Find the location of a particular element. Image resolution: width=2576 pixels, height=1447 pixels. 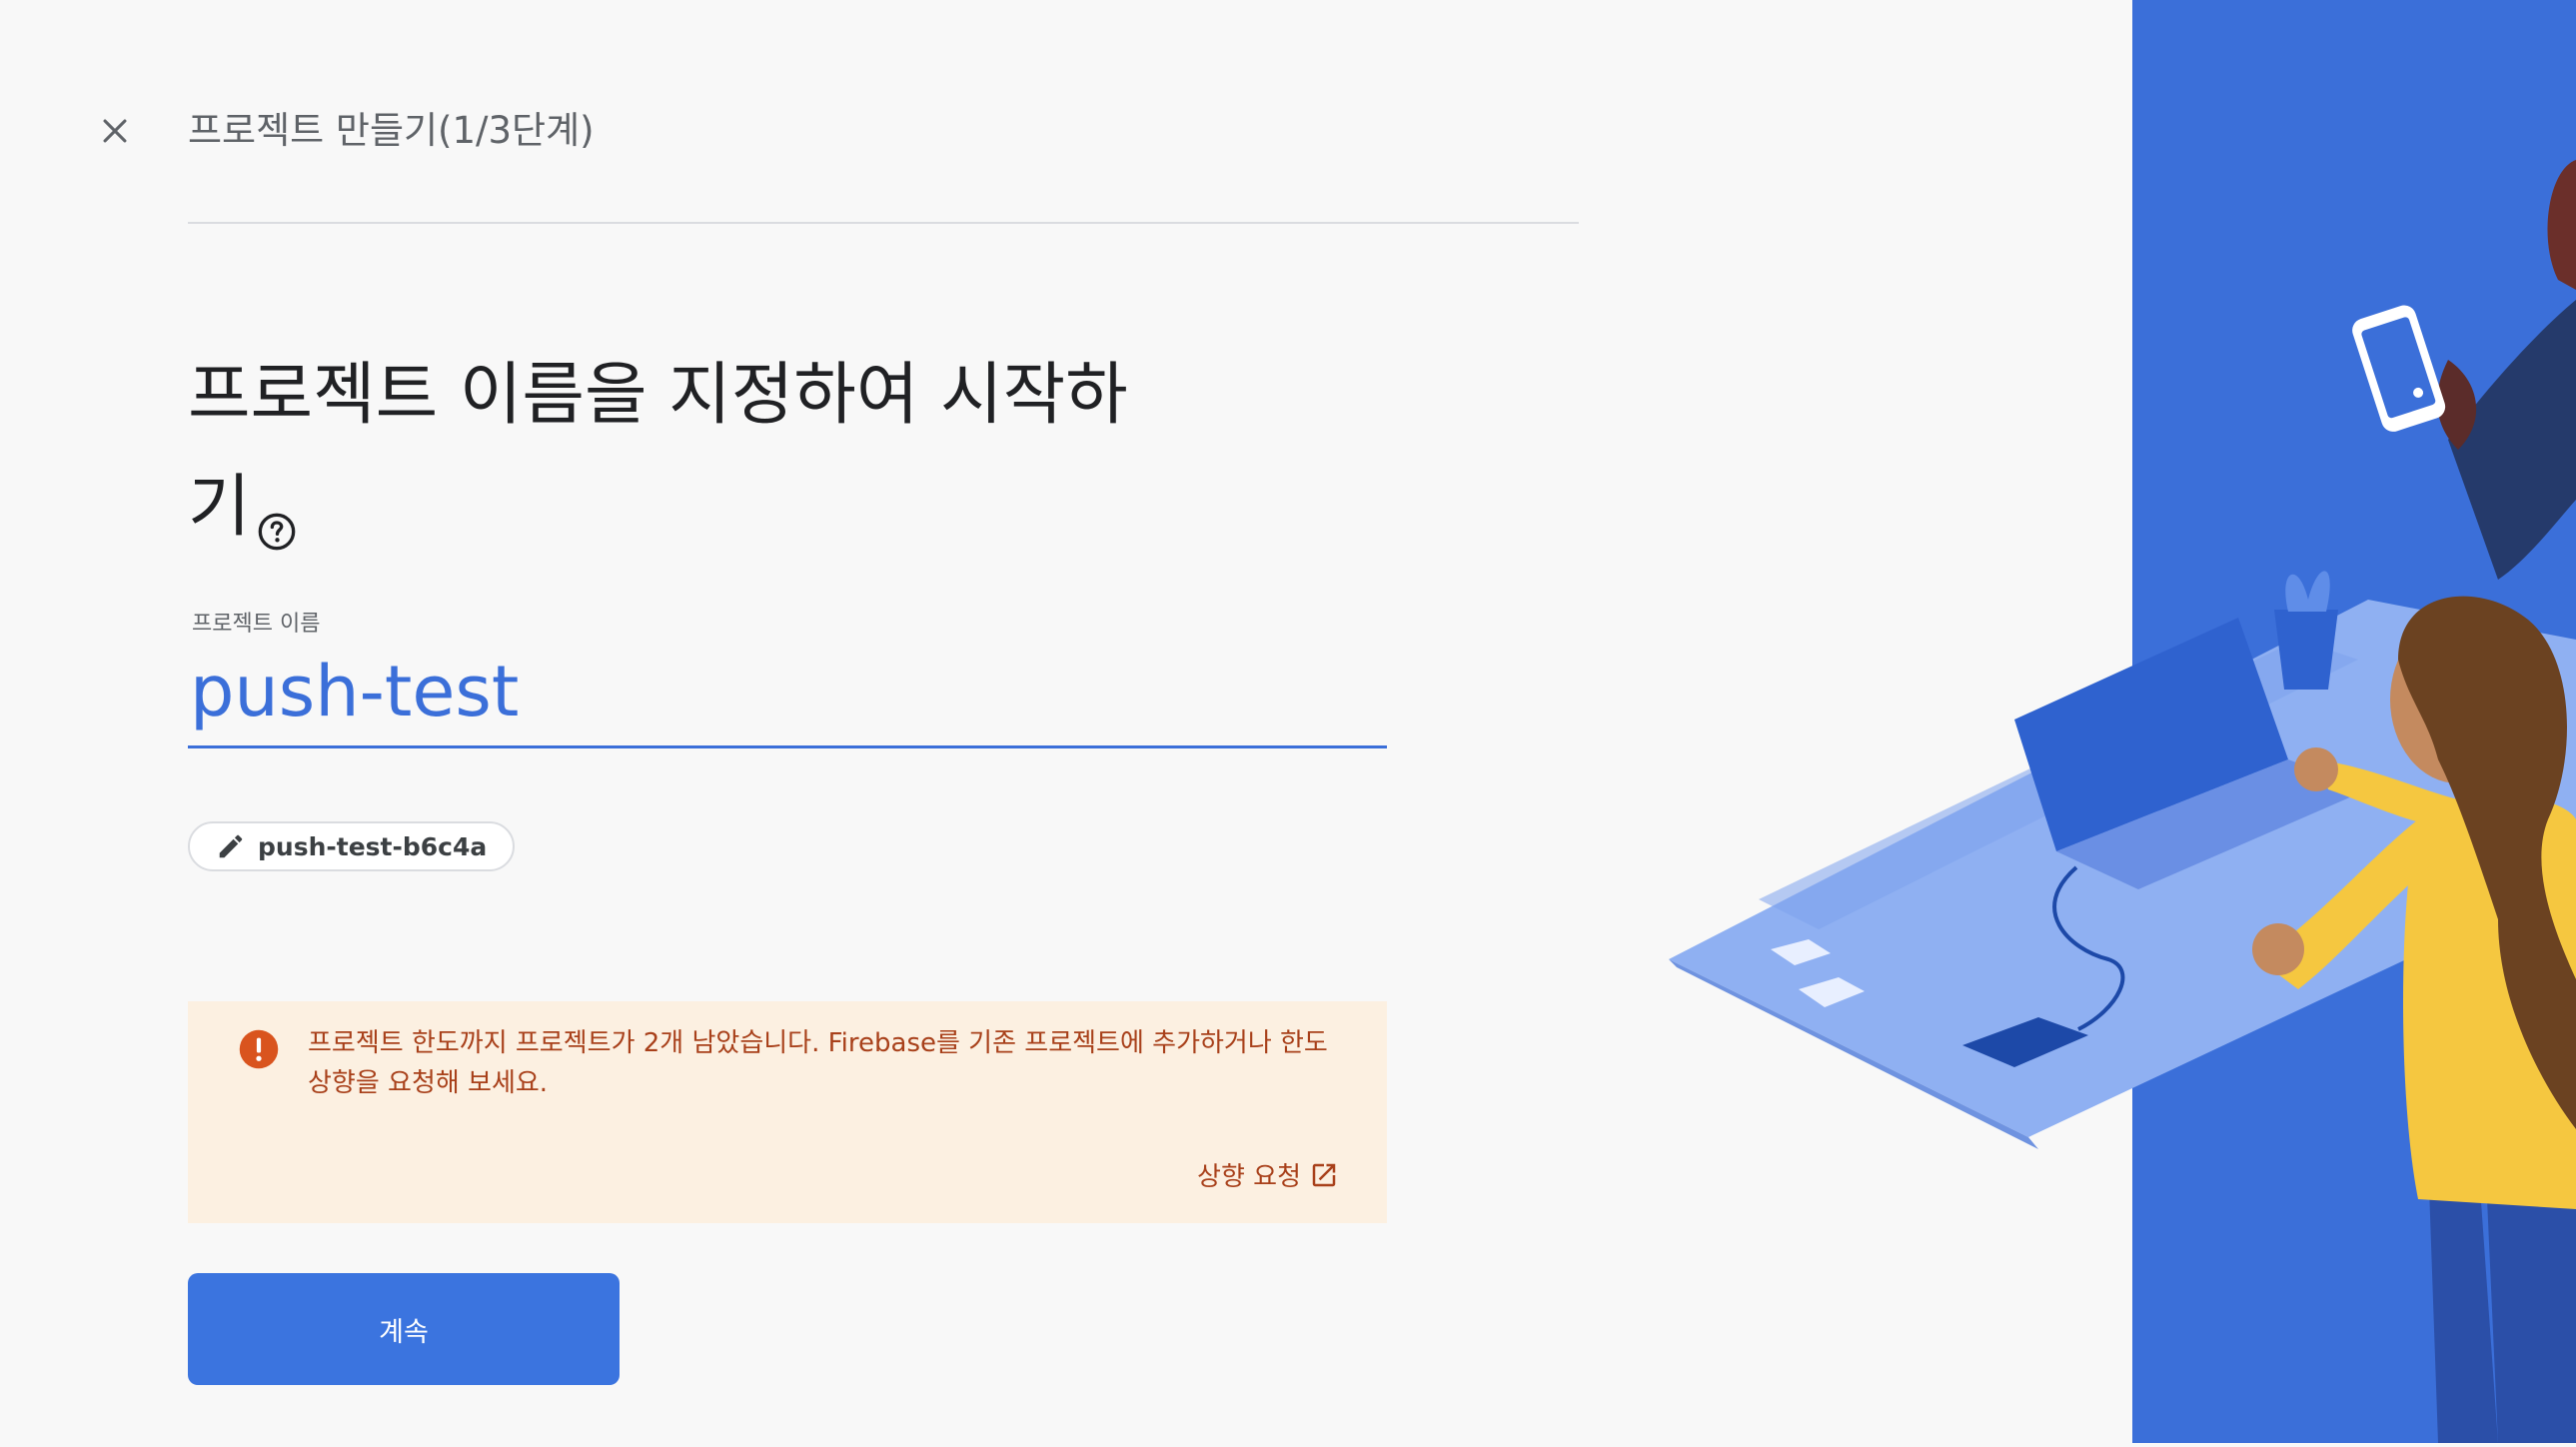

pencil-icon is located at coordinates (231, 846).